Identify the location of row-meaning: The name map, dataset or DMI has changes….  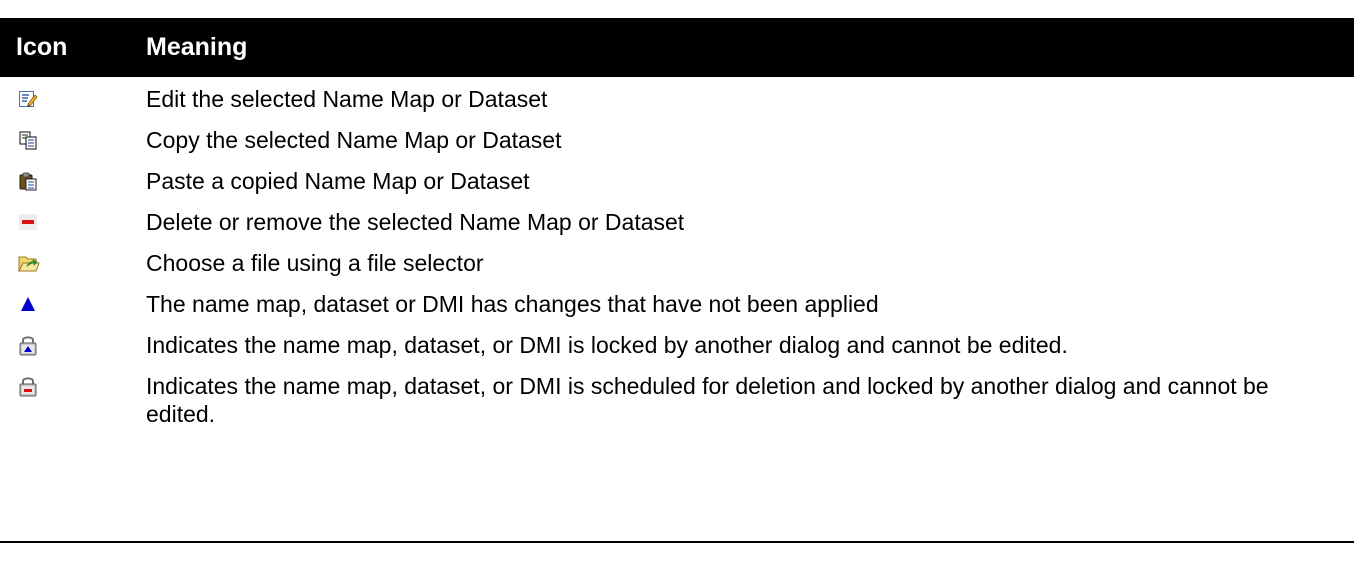
(512, 304).